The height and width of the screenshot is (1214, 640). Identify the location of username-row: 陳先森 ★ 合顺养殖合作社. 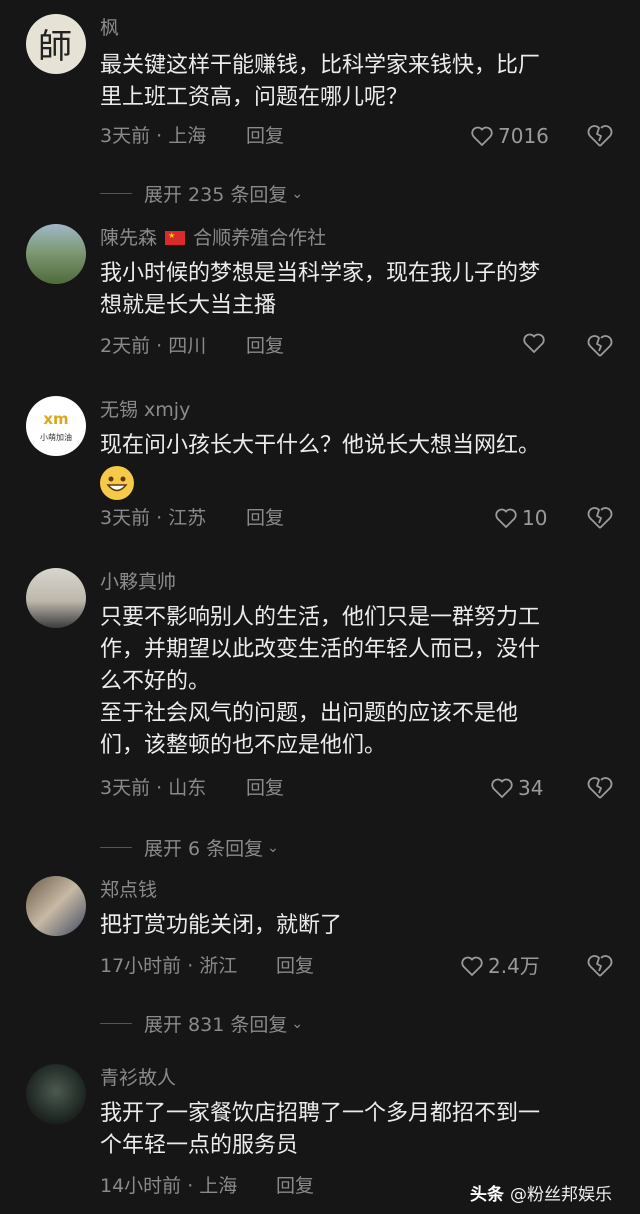
(213, 238).